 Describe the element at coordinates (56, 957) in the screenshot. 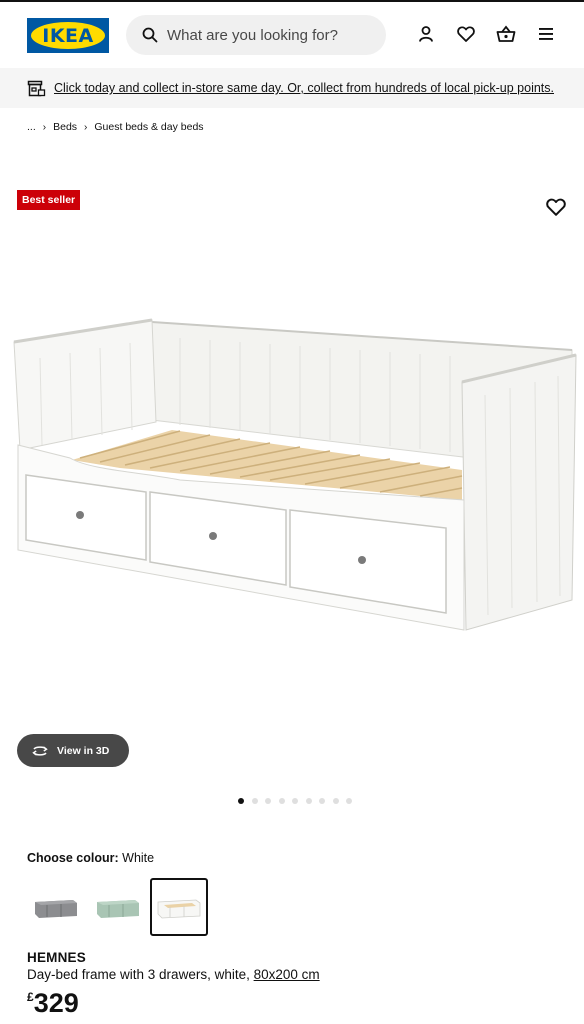

I see `product-name: HEMNES` at that location.